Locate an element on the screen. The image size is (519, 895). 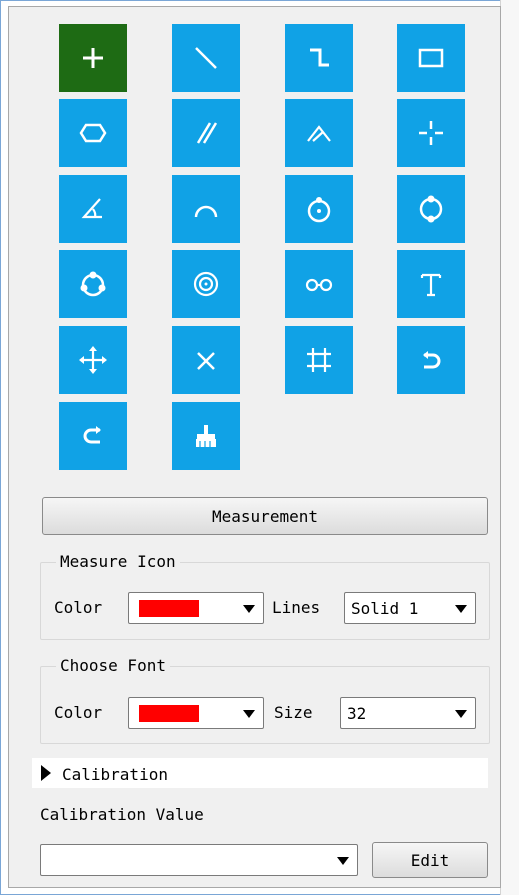
tool-redo is located at coordinates (93, 436).